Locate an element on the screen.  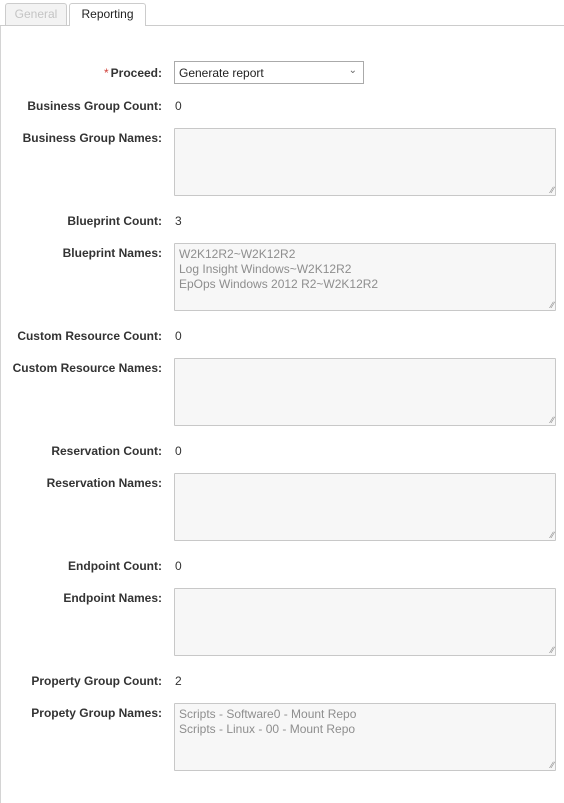
endpoint-names-label: Endpoint Names: is located at coordinates (112, 598).